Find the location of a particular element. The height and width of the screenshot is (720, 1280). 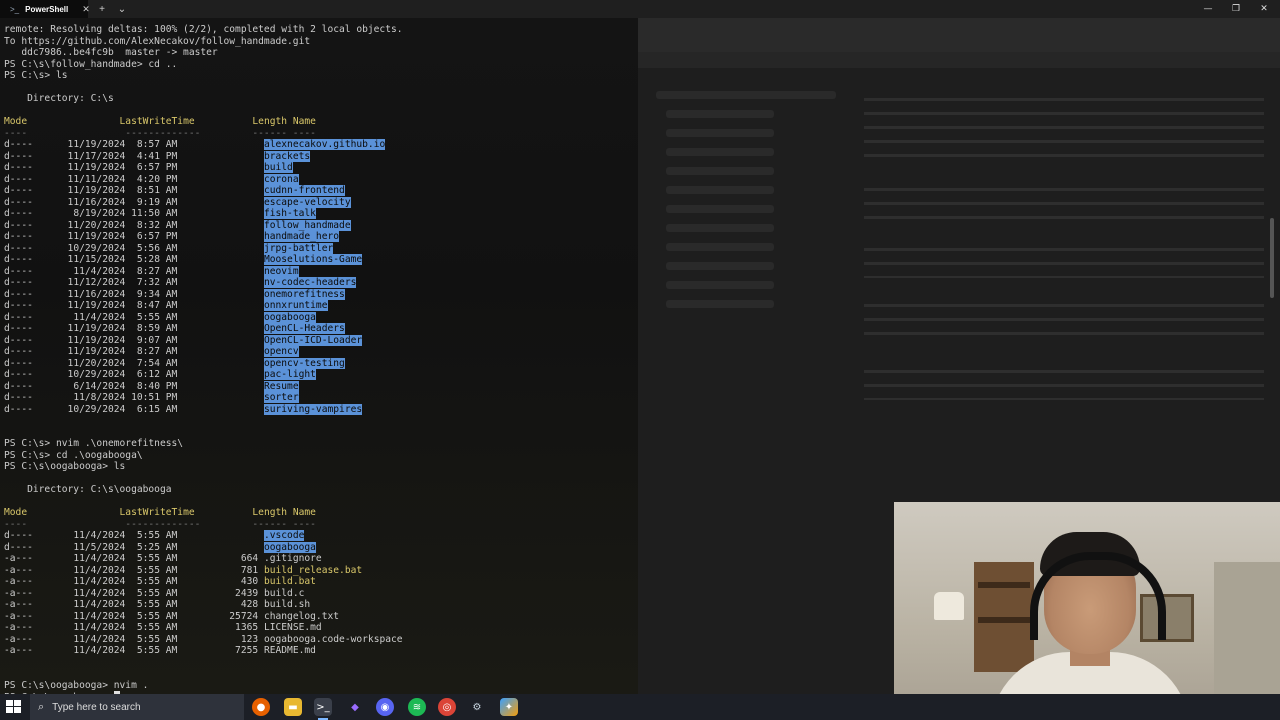

entry-date: 11/11/2024 is located at coordinates (79, 179).